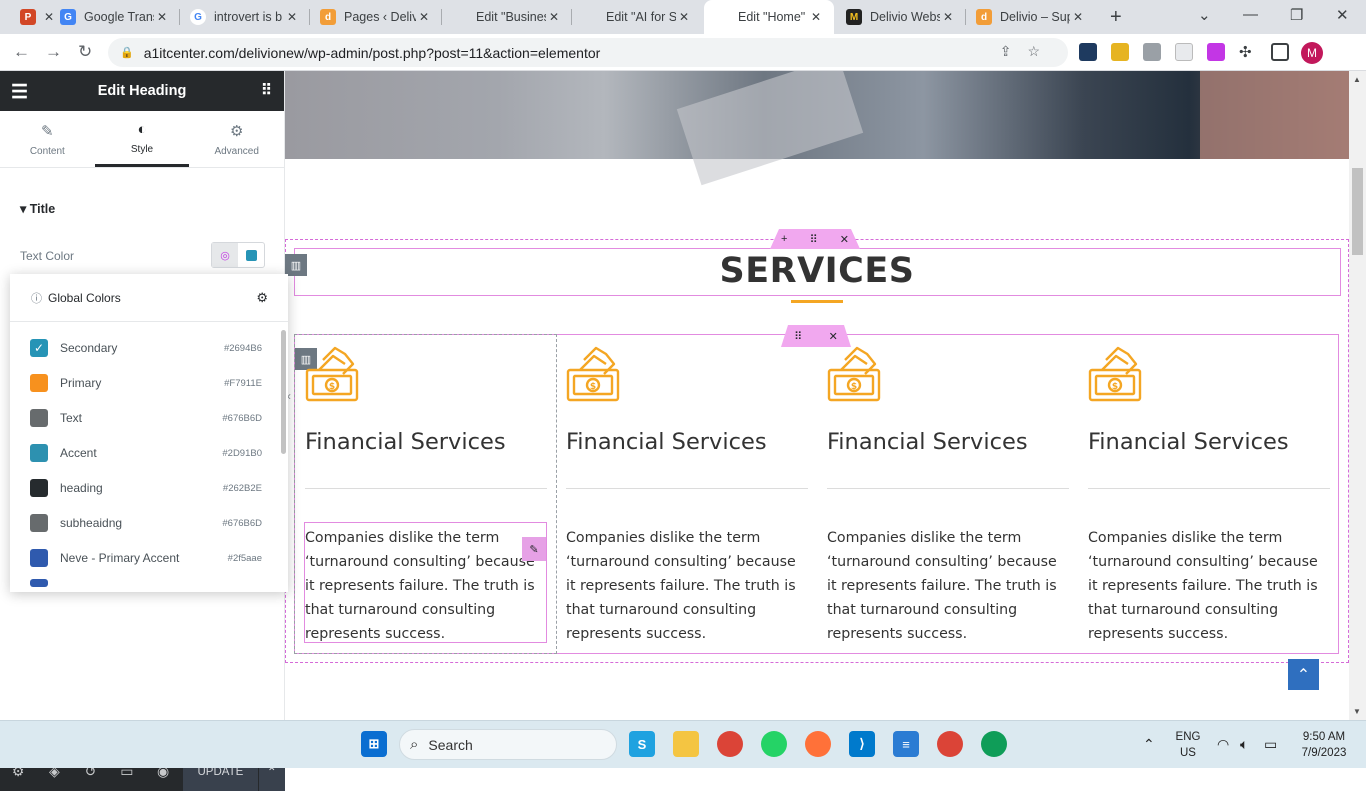 Image resolution: width=1366 pixels, height=791 pixels. Describe the element at coordinates (906, 744) in the screenshot. I see `notepad-icon: ≡` at that location.